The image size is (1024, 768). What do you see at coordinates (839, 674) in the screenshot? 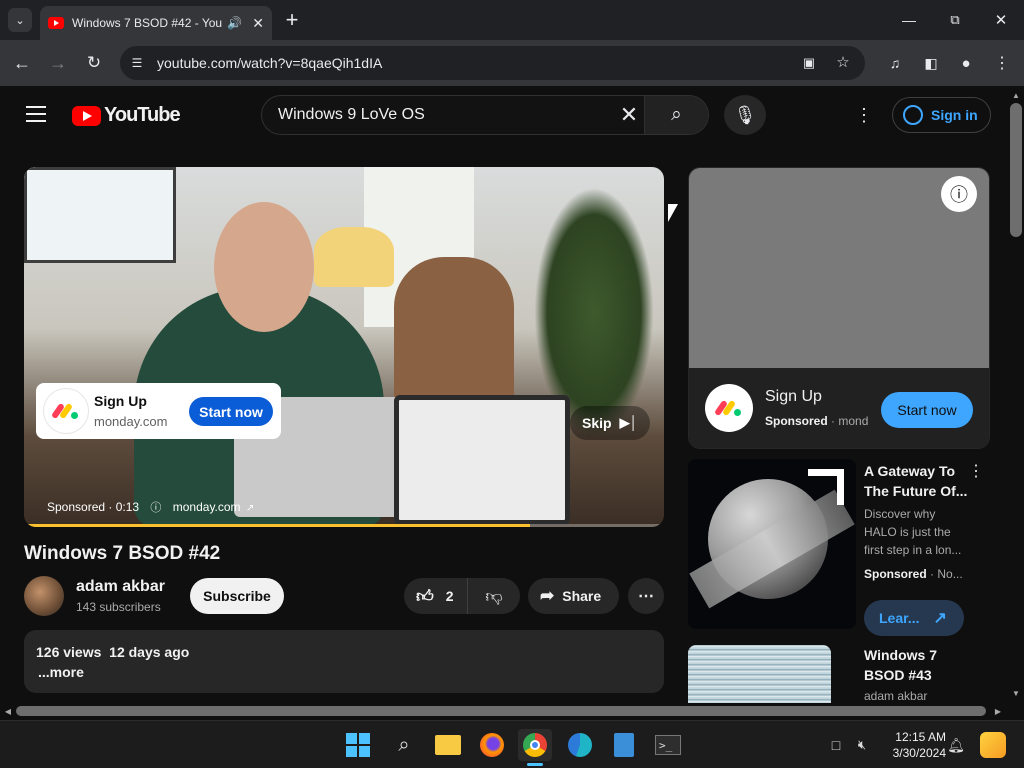
I see `recommendation-item: Windows 7 BSOD #43 adam akbar` at bounding box center [839, 674].